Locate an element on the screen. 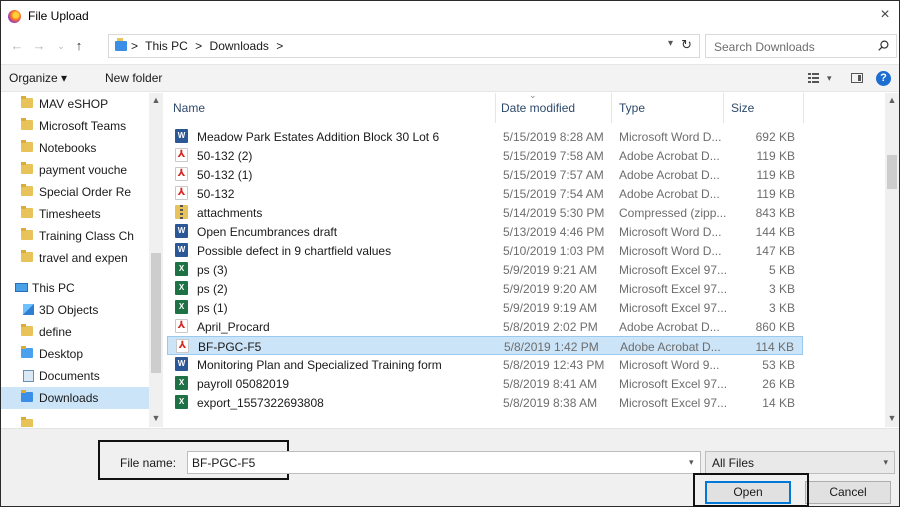 This screenshot has width=900, height=507. nav-item-special-order: Special Order Re is located at coordinates (75, 192).